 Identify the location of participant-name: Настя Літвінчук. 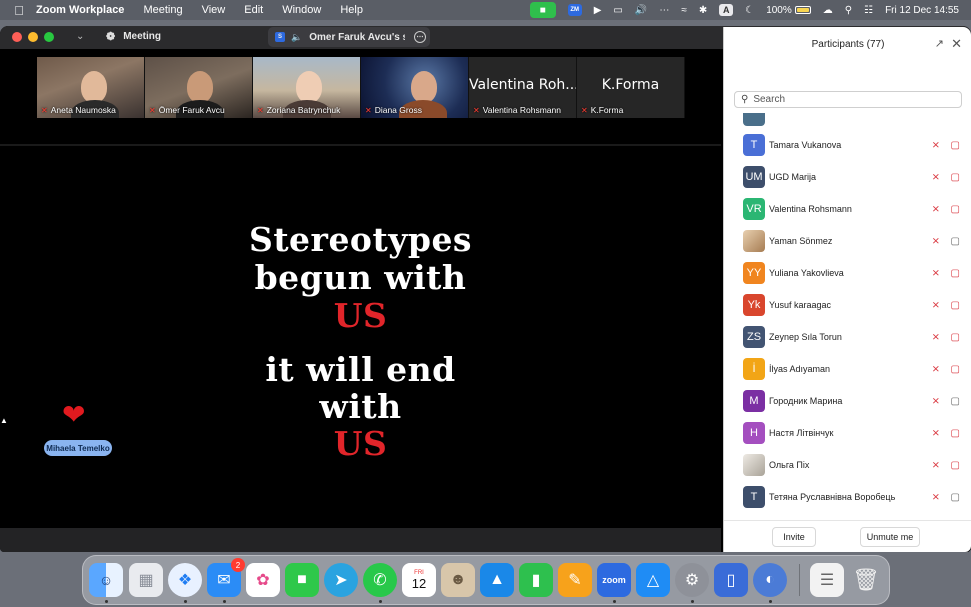
(801, 433).